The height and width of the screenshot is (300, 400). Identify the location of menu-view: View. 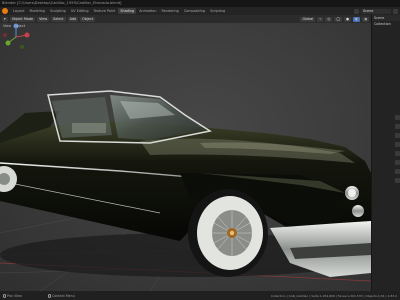
(43, 19).